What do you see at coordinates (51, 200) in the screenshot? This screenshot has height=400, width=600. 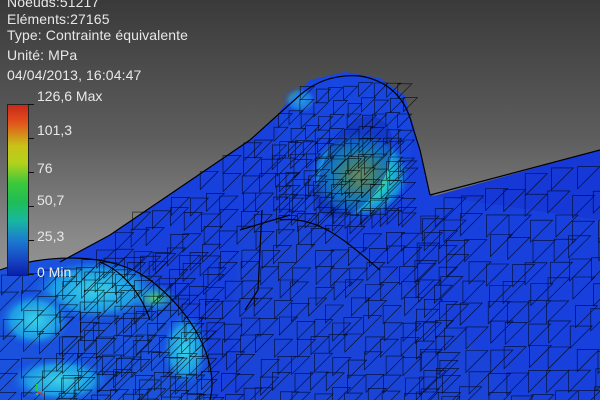 I see `legend-label: 50,7` at bounding box center [51, 200].